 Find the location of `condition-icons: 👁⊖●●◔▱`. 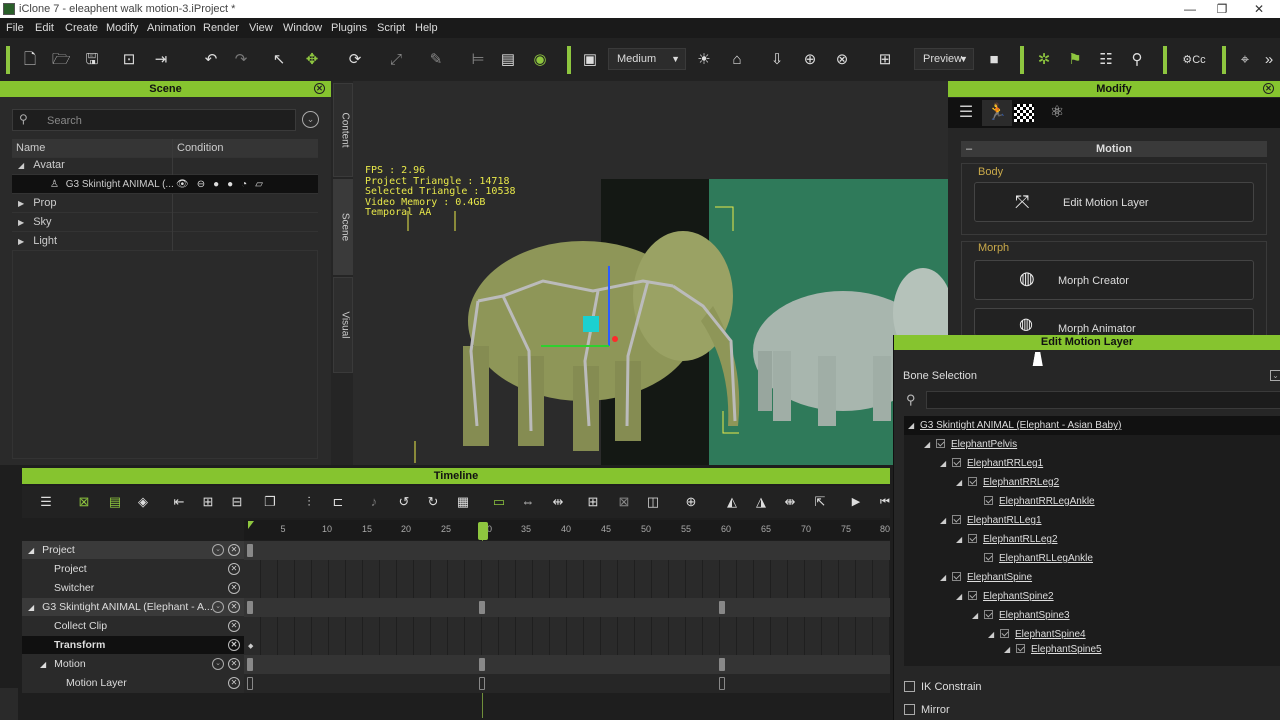

condition-icons: 👁⊖●●◔▱ is located at coordinates (245, 184).